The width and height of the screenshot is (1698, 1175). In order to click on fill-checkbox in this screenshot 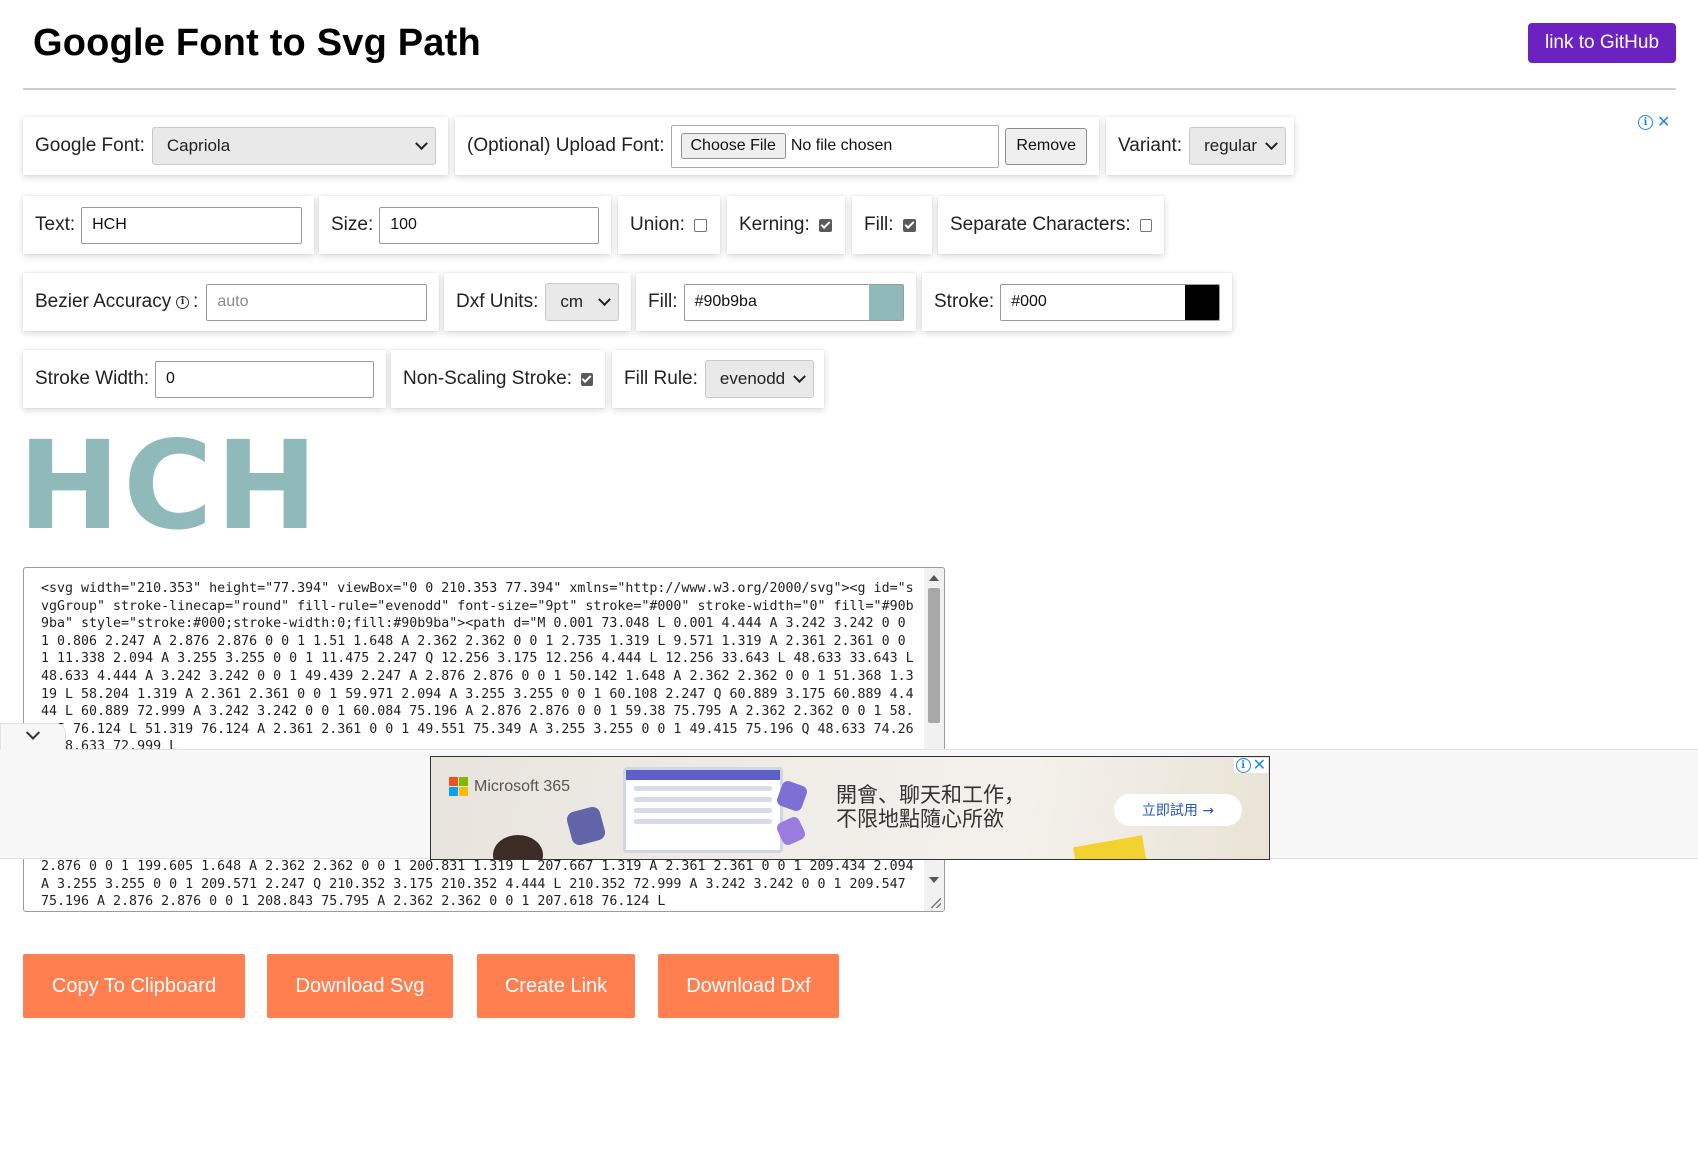, I will do `click(909, 225)`.